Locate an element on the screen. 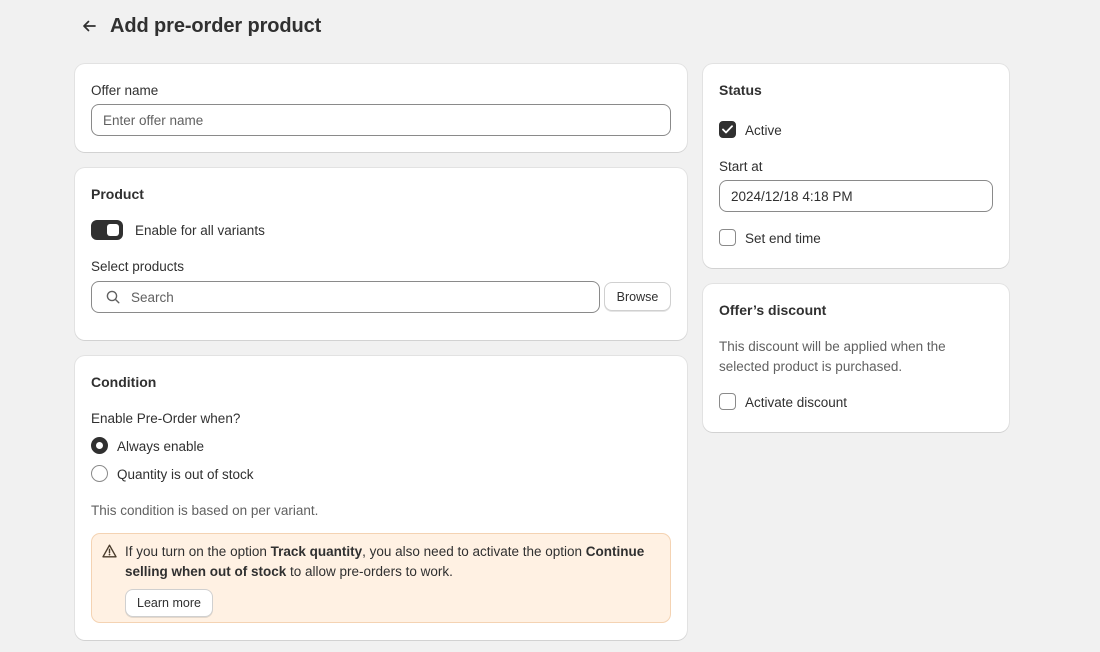 Image resolution: width=1100 pixels, height=652 pixels. start-at-input: 2024/12/18 4:18 PM is located at coordinates (856, 196).